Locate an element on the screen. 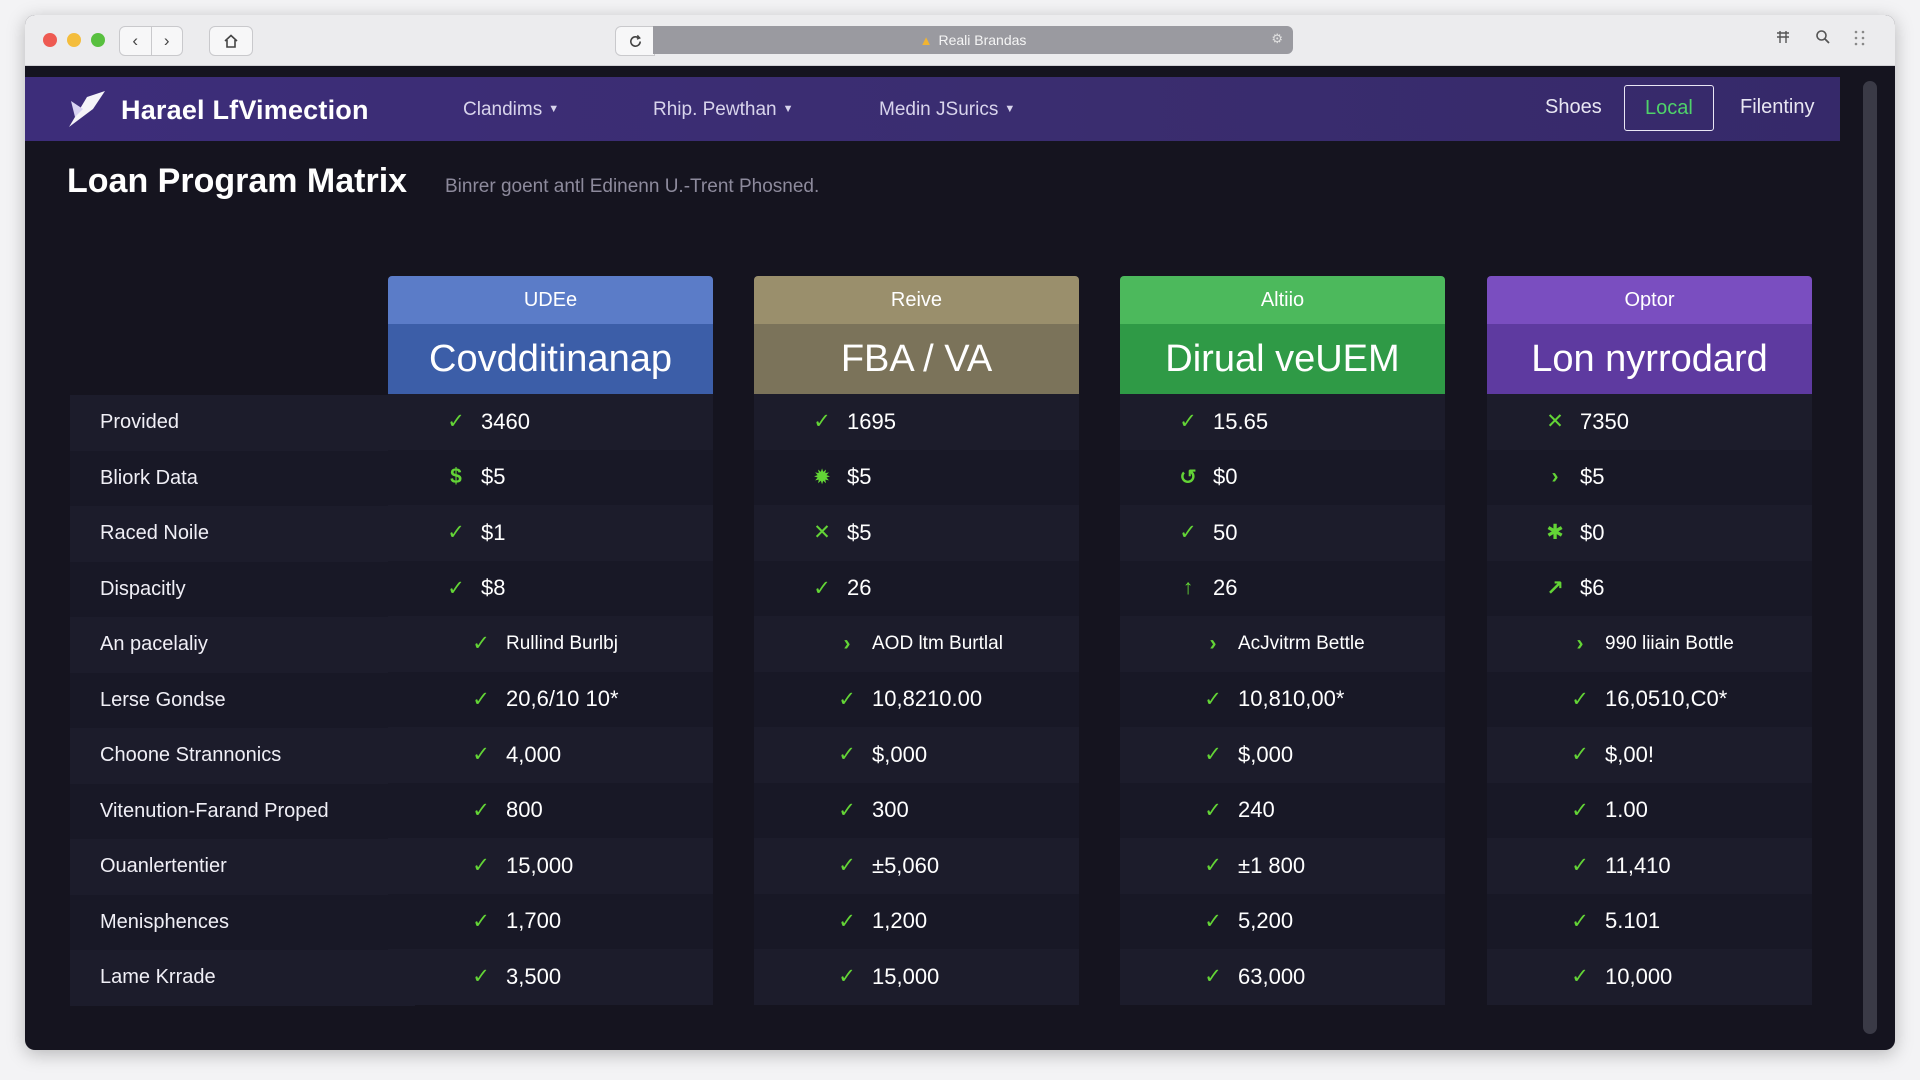 The width and height of the screenshot is (1920, 1080). forward-icon: › is located at coordinates (166, 41).